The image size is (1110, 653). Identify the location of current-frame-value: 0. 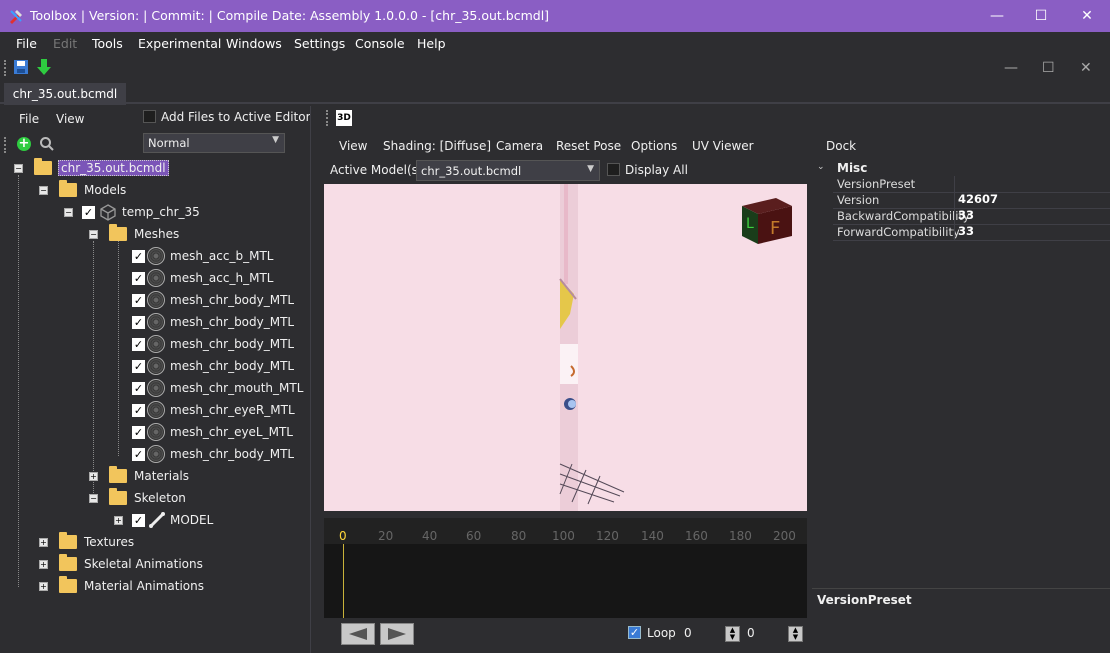
(688, 633).